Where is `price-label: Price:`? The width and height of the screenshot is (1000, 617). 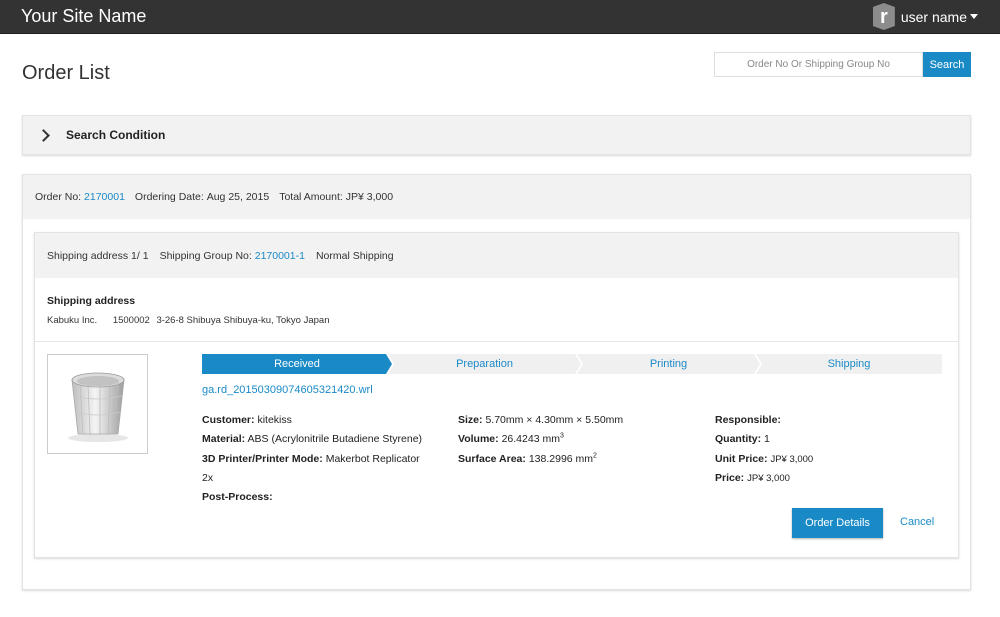 price-label: Price: is located at coordinates (730, 477).